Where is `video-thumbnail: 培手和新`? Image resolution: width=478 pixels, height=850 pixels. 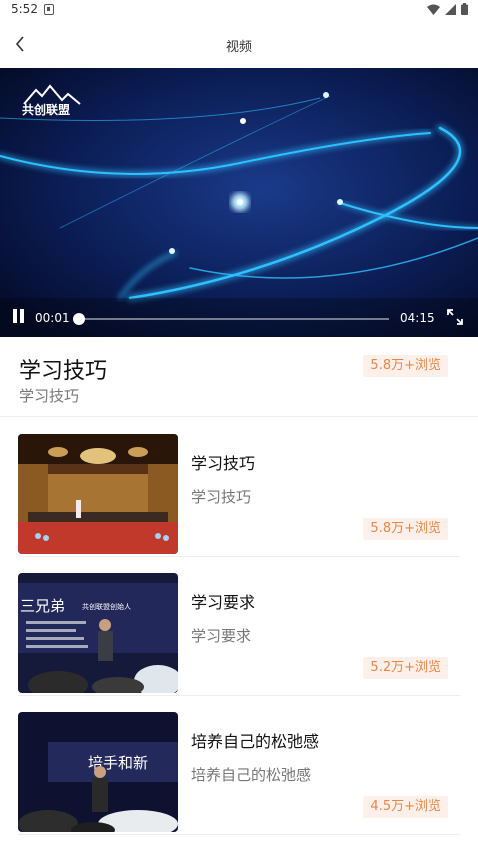 video-thumbnail: 培手和新 is located at coordinates (98, 772).